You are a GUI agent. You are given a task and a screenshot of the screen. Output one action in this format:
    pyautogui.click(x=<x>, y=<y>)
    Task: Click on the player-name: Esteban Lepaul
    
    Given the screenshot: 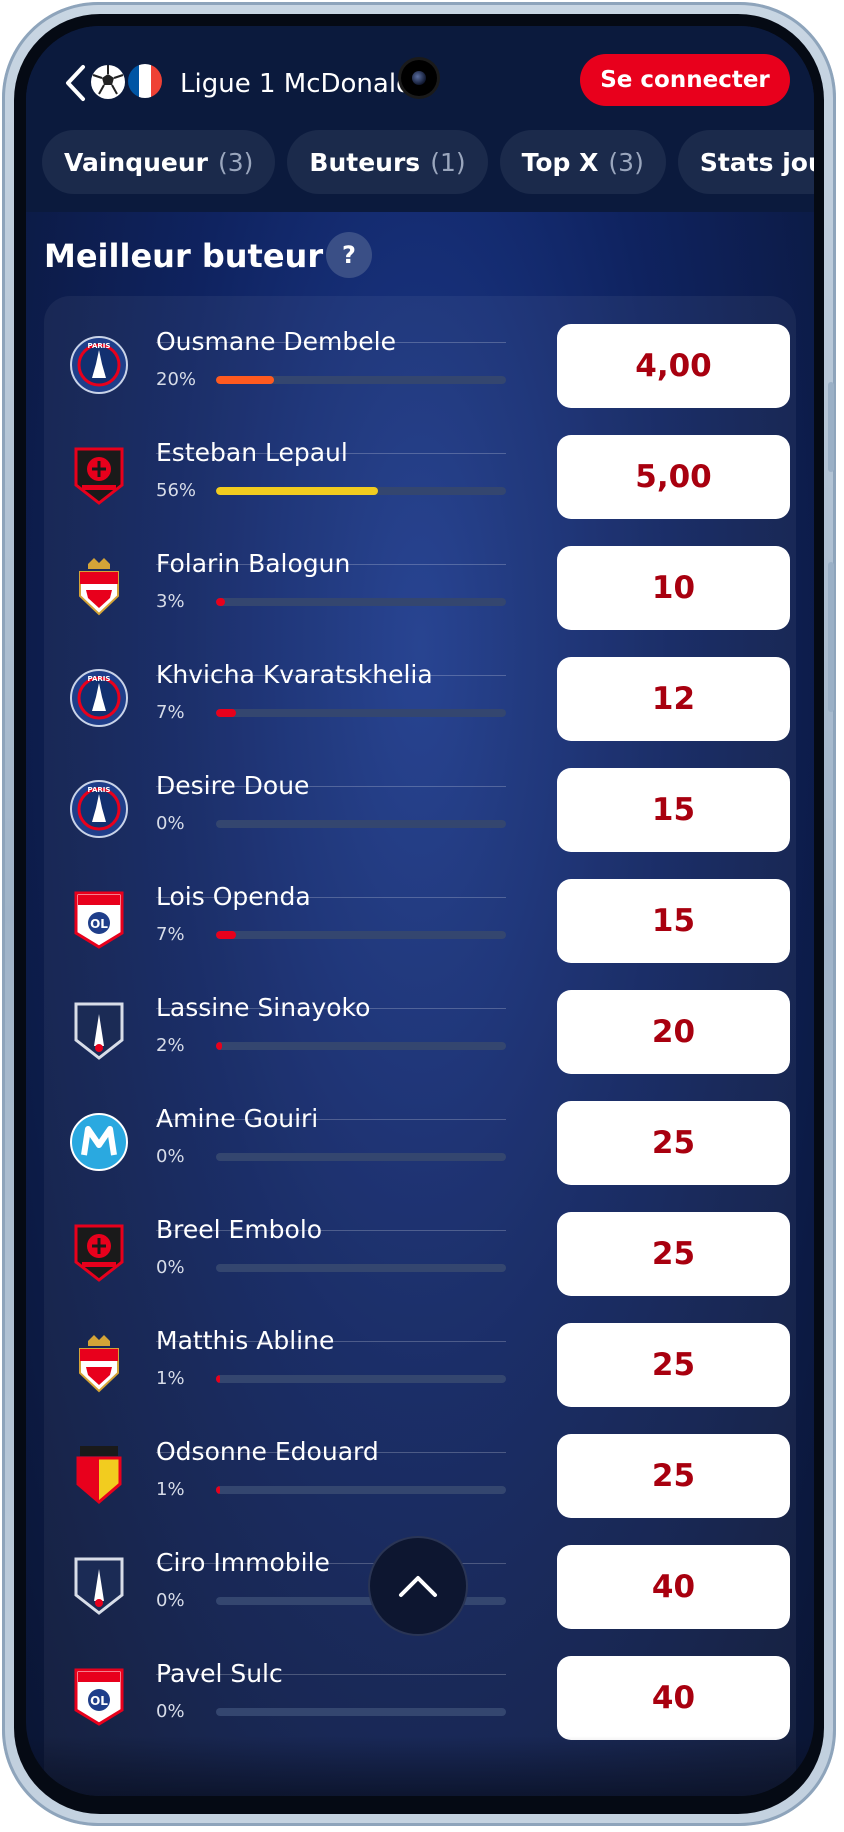 What is the action you would take?
    pyautogui.click(x=252, y=452)
    